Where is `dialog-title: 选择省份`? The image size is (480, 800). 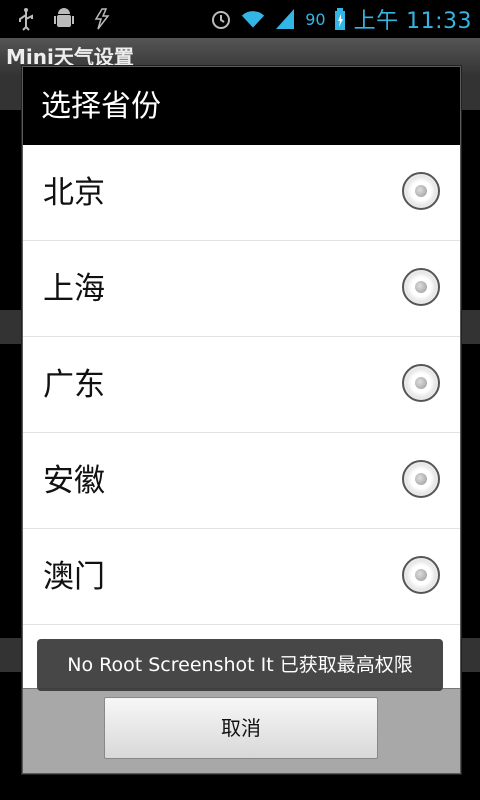
dialog-title: 选择省份 is located at coordinates (241, 106).